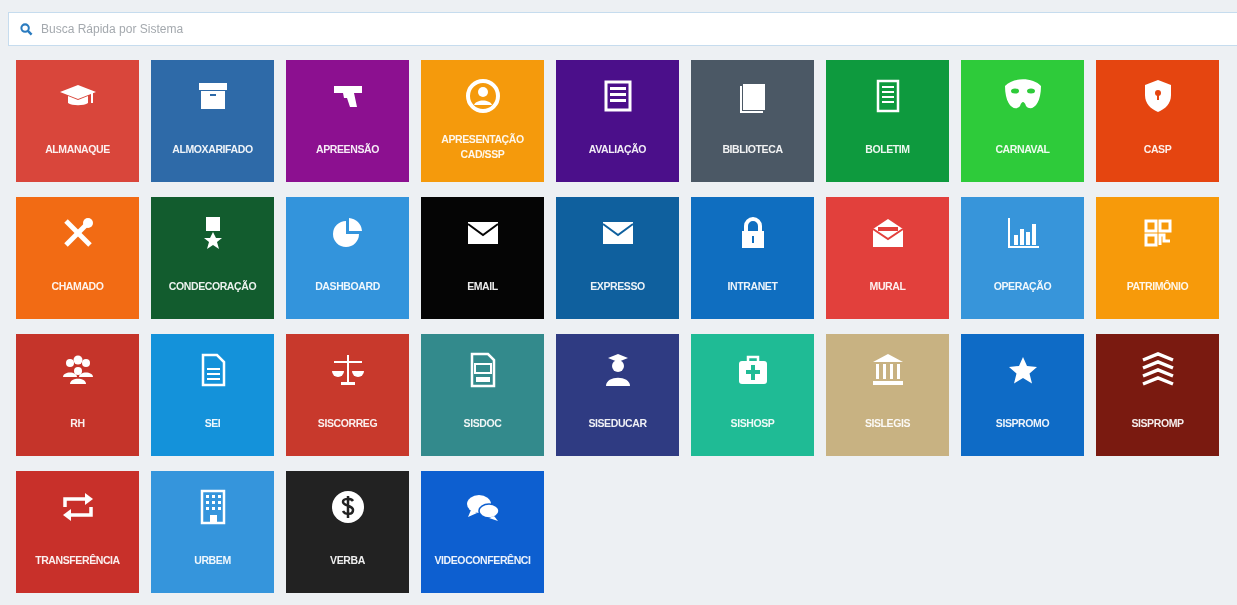 The width and height of the screenshot is (1237, 605). Describe the element at coordinates (752, 258) in the screenshot. I see `system-tile: INTRANET` at that location.